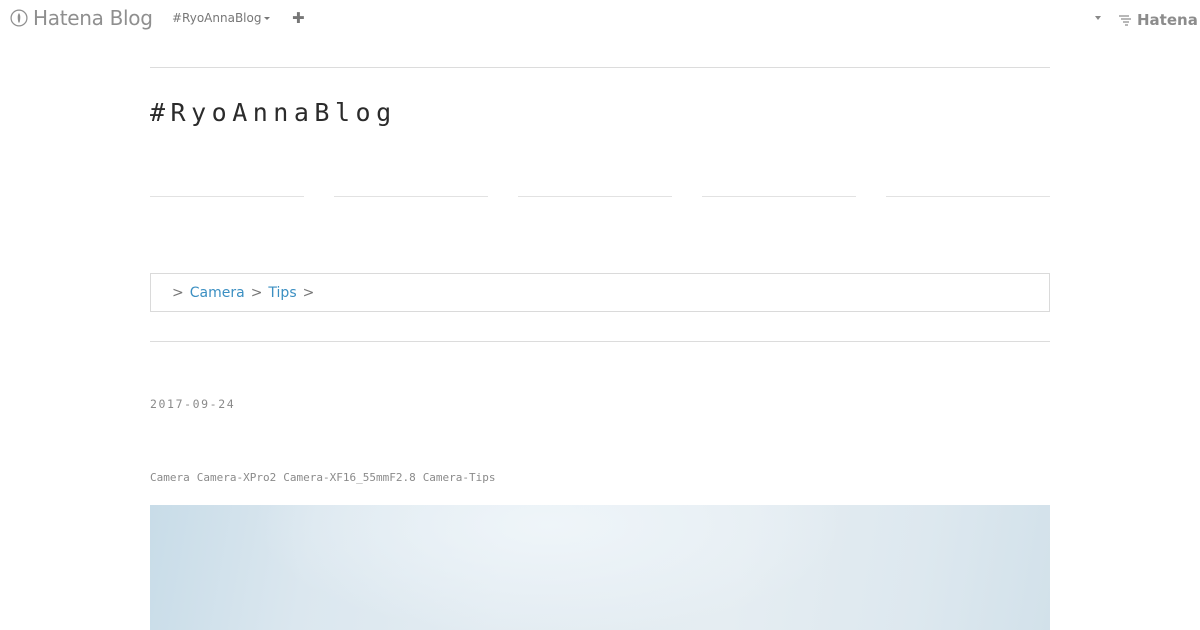  I want to click on user-menu-chevron-down-icon, so click(1098, 18).